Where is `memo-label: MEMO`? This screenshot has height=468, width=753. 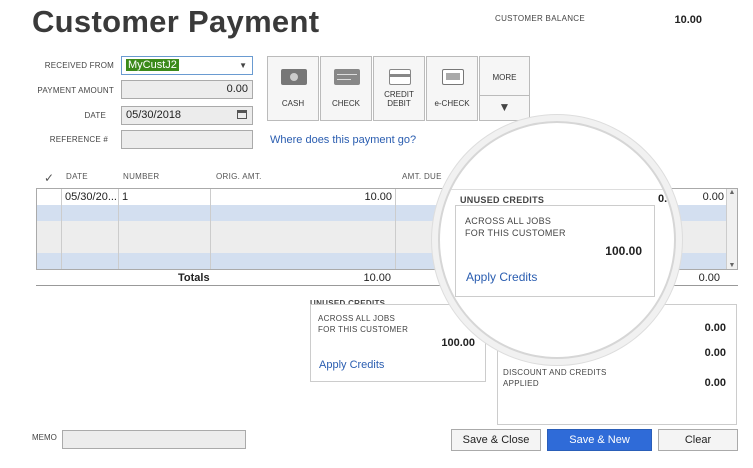
memo-label: MEMO is located at coordinates (44, 437).